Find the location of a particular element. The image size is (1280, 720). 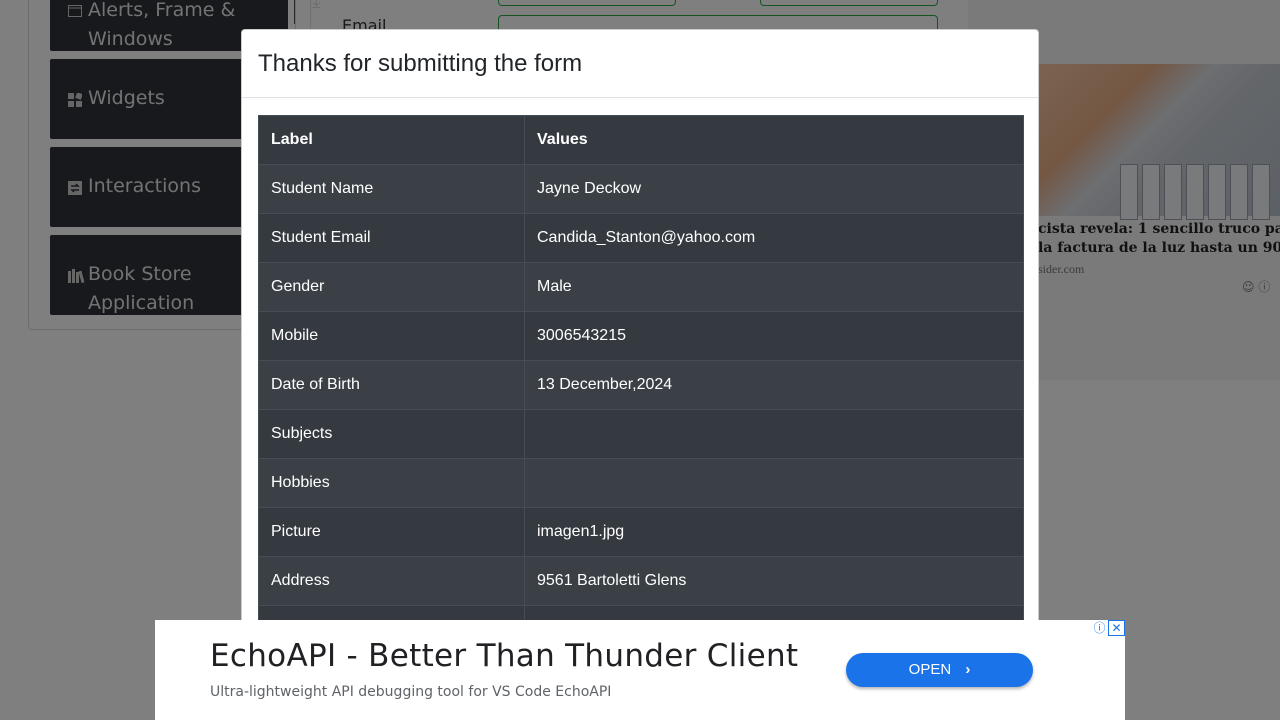

table-row: Mobile 3006543215 is located at coordinates (641, 336).